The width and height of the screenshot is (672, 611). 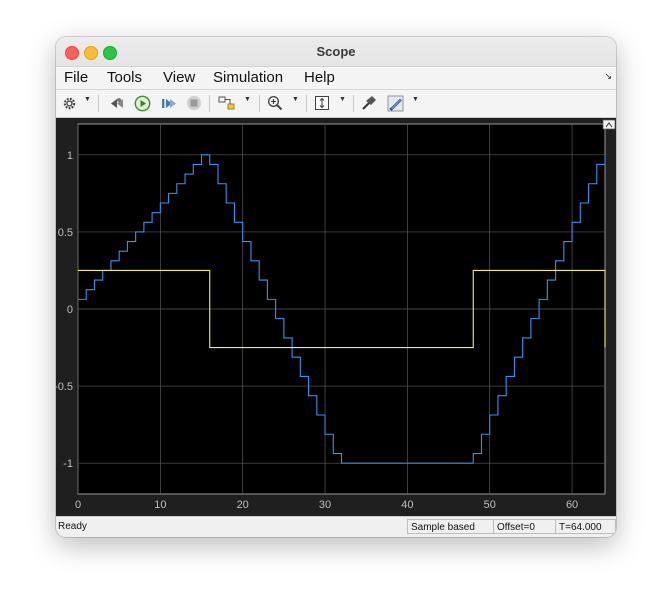 What do you see at coordinates (524, 526) in the screenshot?
I see `status-offset: Offset=0` at bounding box center [524, 526].